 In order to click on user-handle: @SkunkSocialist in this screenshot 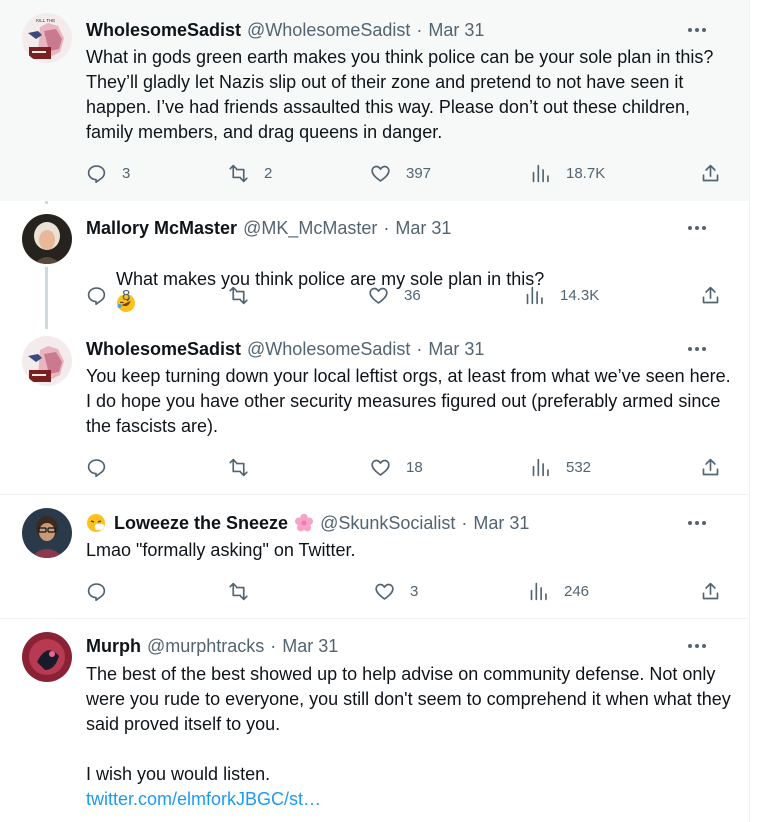, I will do `click(387, 523)`.